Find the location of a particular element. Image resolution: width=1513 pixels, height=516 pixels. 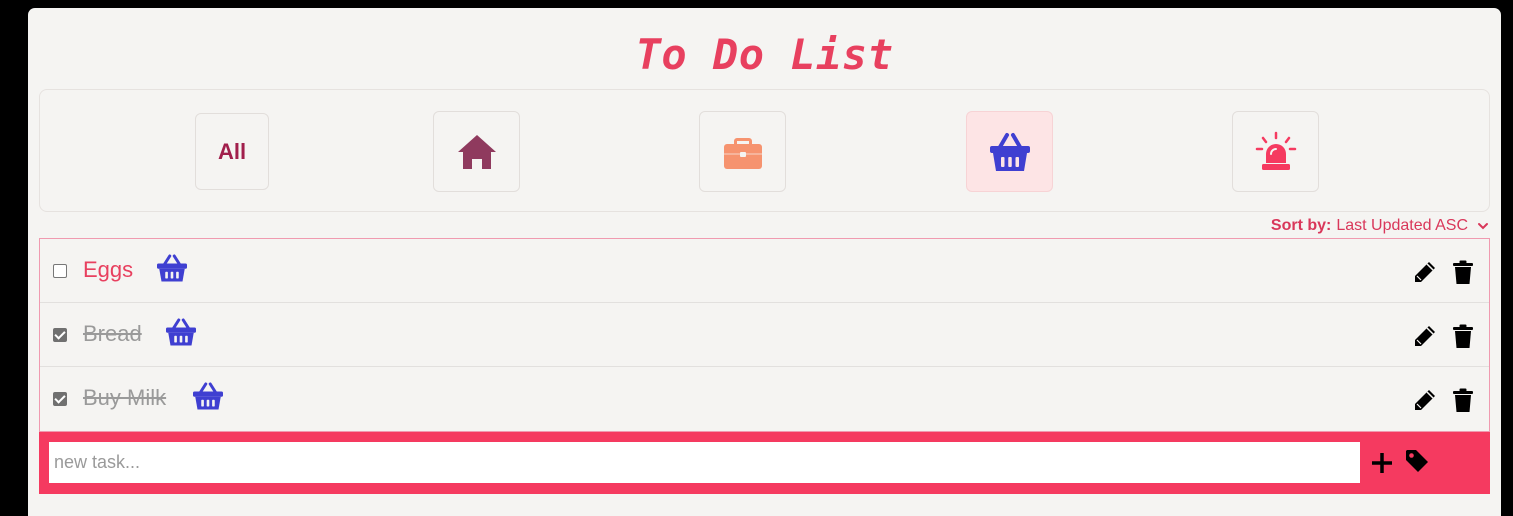

sort-dropdown: Sort by: Last Updated ASC is located at coordinates (1380, 226).